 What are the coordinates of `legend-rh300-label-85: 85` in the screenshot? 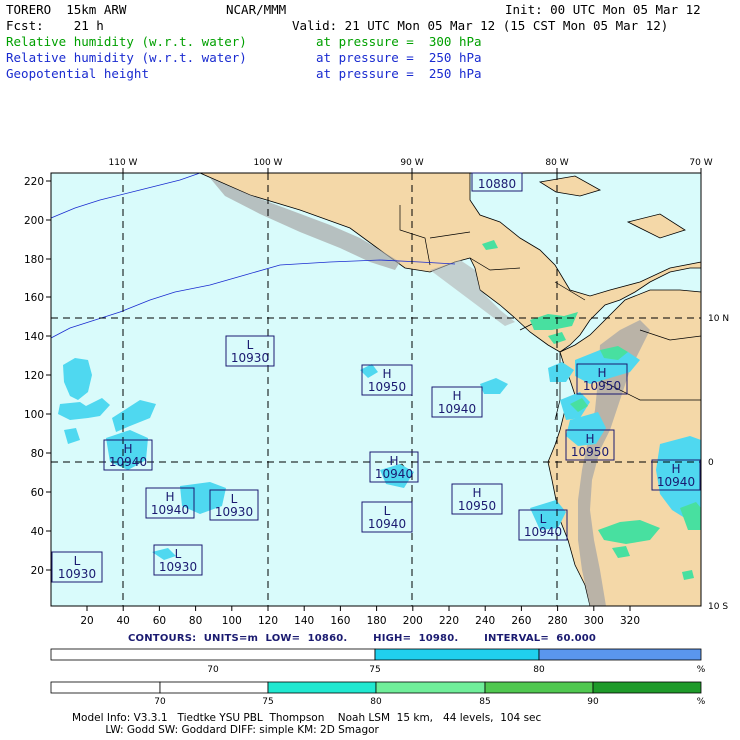 It's located at (484, 701).